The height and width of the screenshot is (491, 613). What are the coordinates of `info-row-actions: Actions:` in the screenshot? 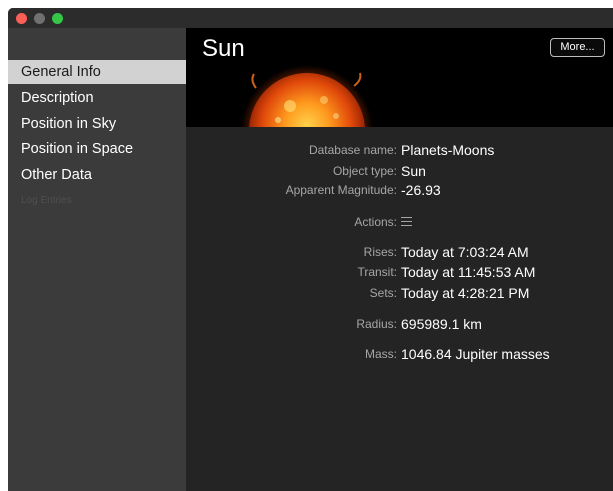 It's located at (399, 222).